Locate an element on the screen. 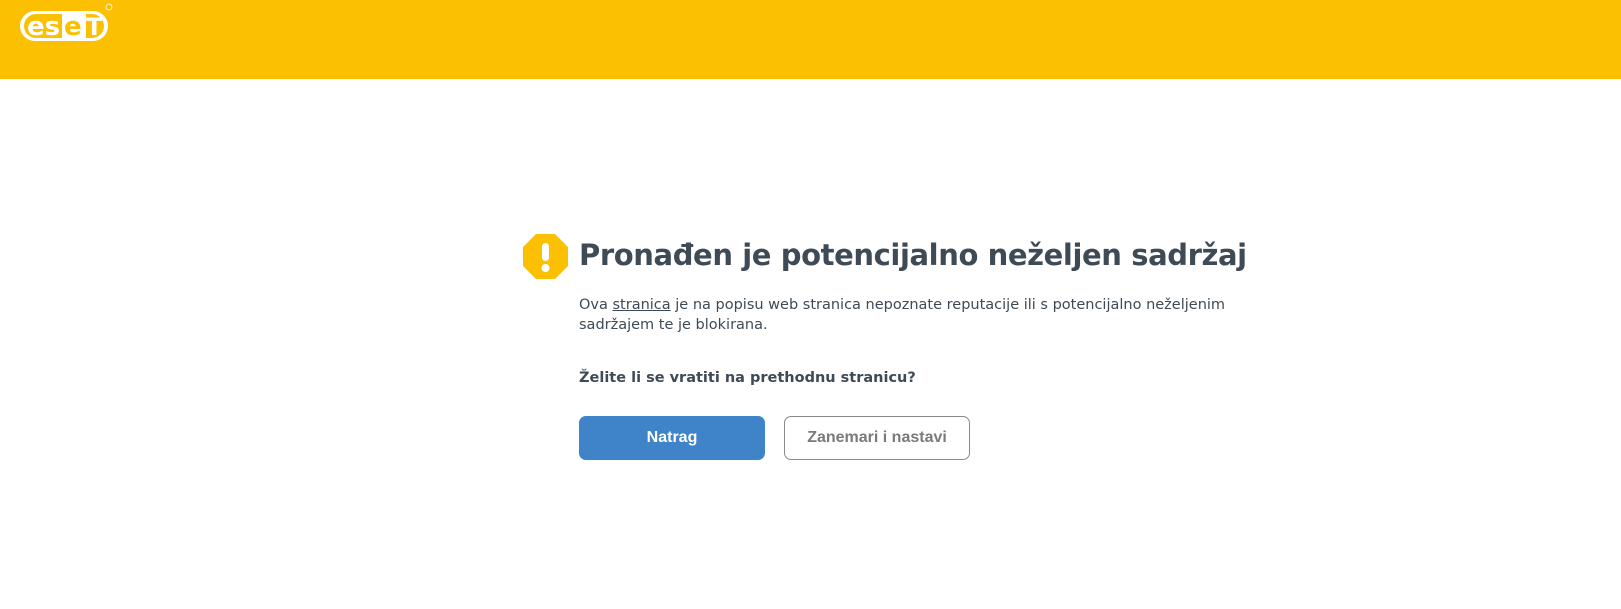  back-button: Natrag is located at coordinates (672, 438).